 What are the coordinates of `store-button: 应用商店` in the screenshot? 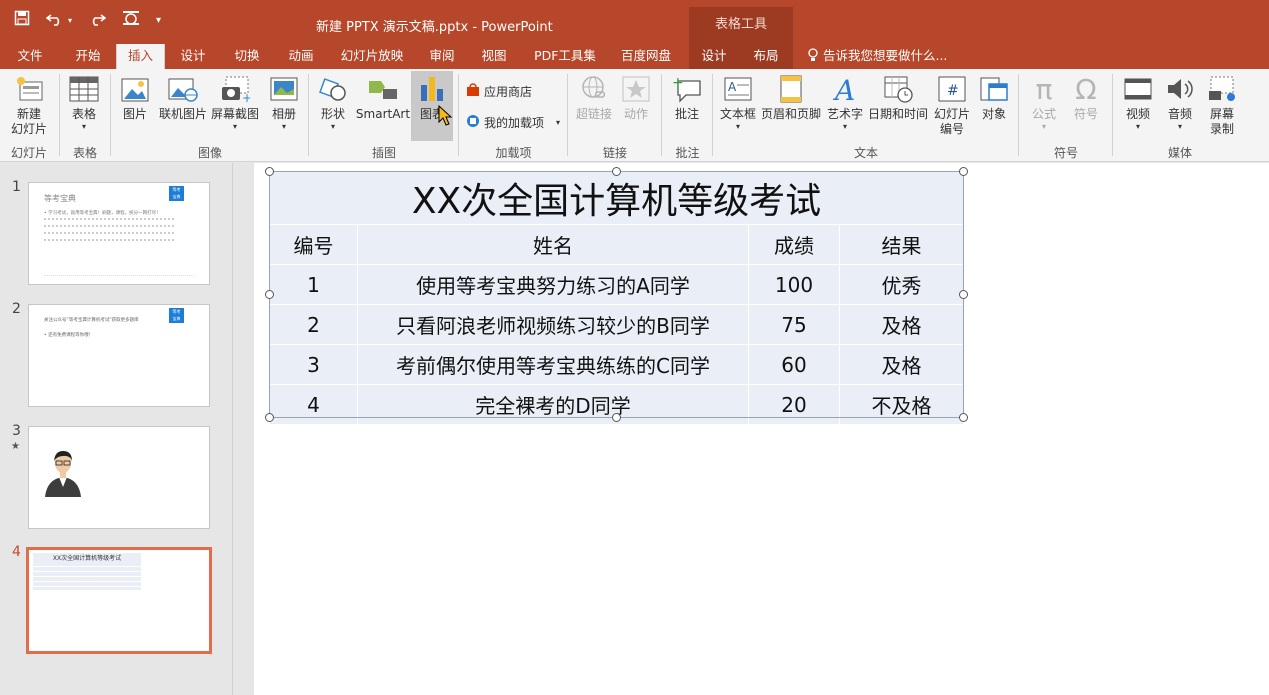 It's located at (499, 91).